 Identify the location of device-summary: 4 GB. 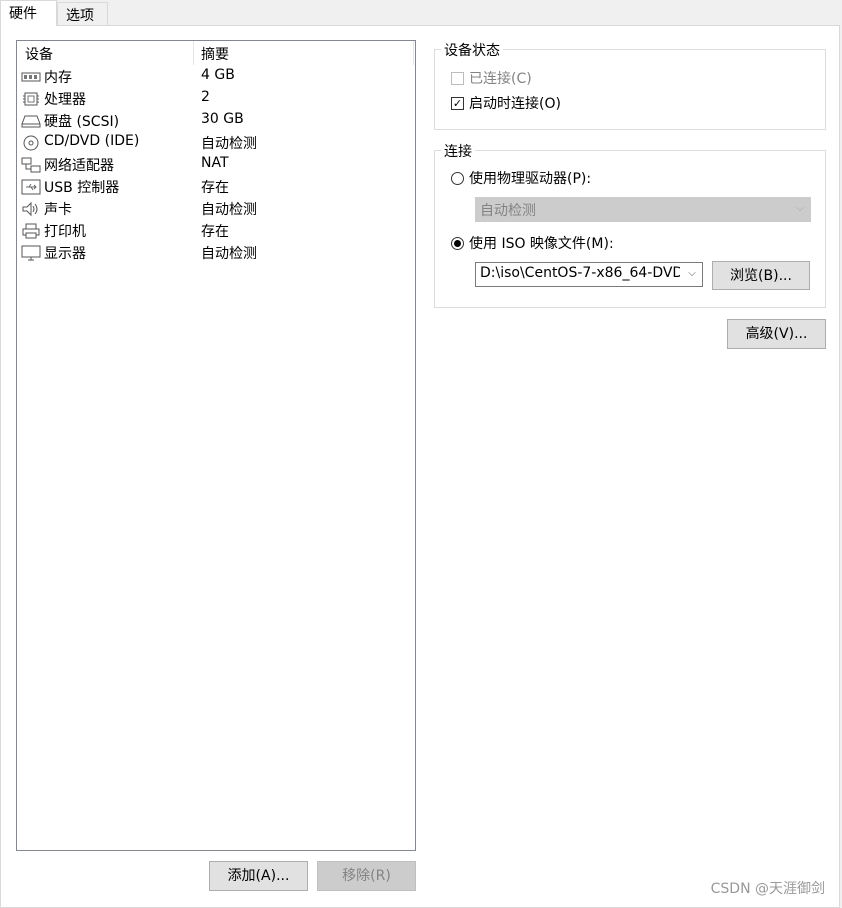
(218, 75).